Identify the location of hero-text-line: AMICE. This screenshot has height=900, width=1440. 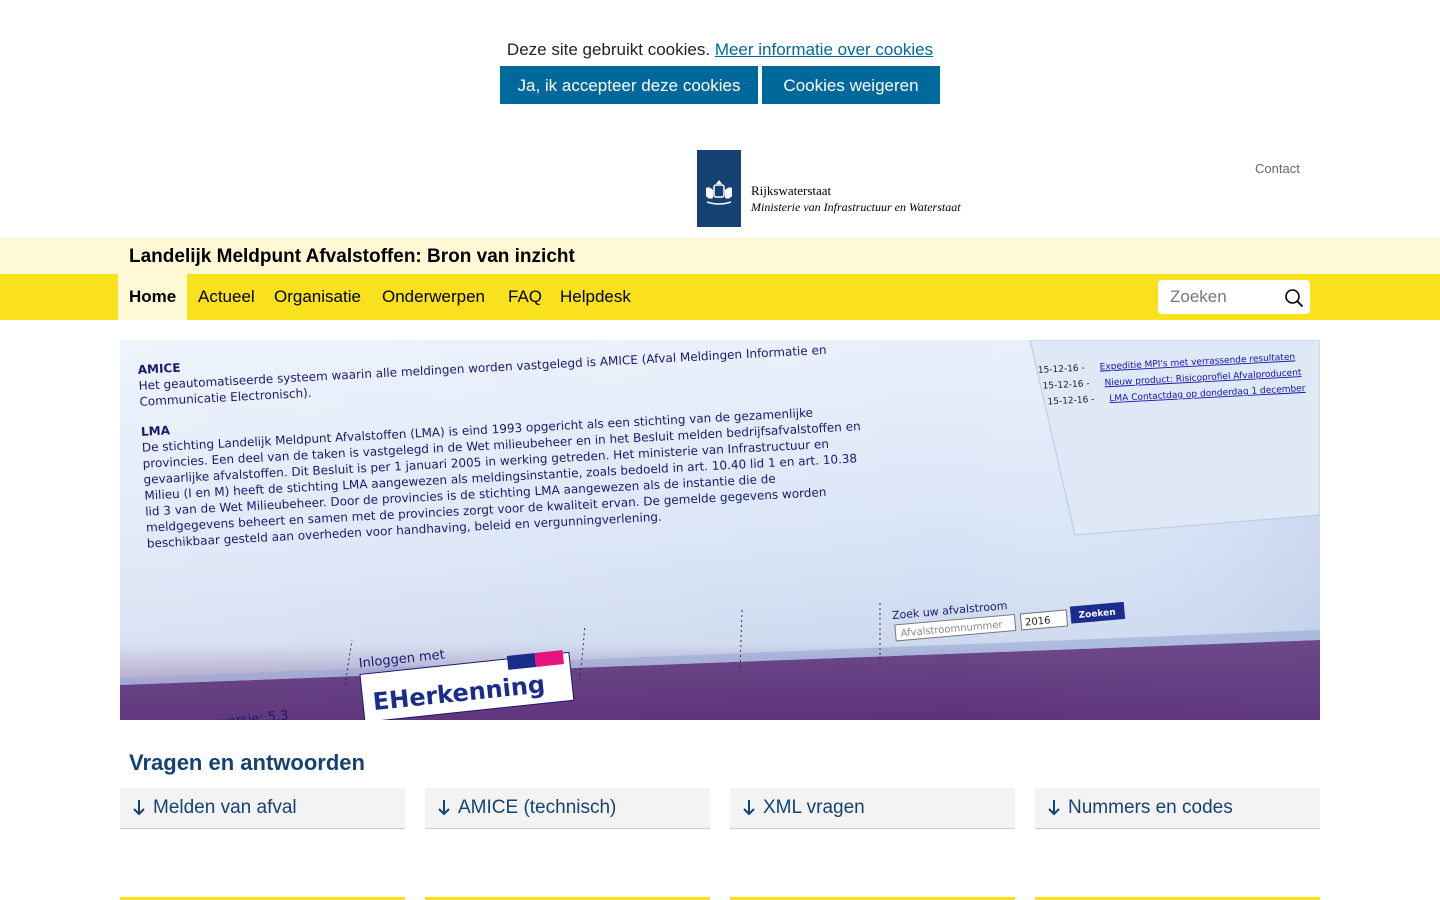
(158, 369).